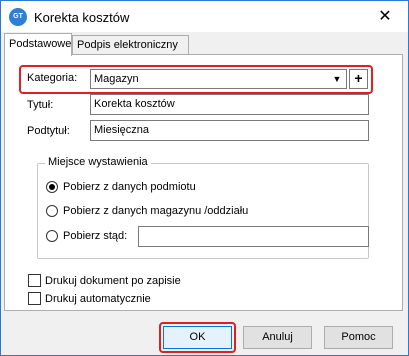 The image size is (409, 356). I want to click on checkbox-print-after-save, so click(34, 280).